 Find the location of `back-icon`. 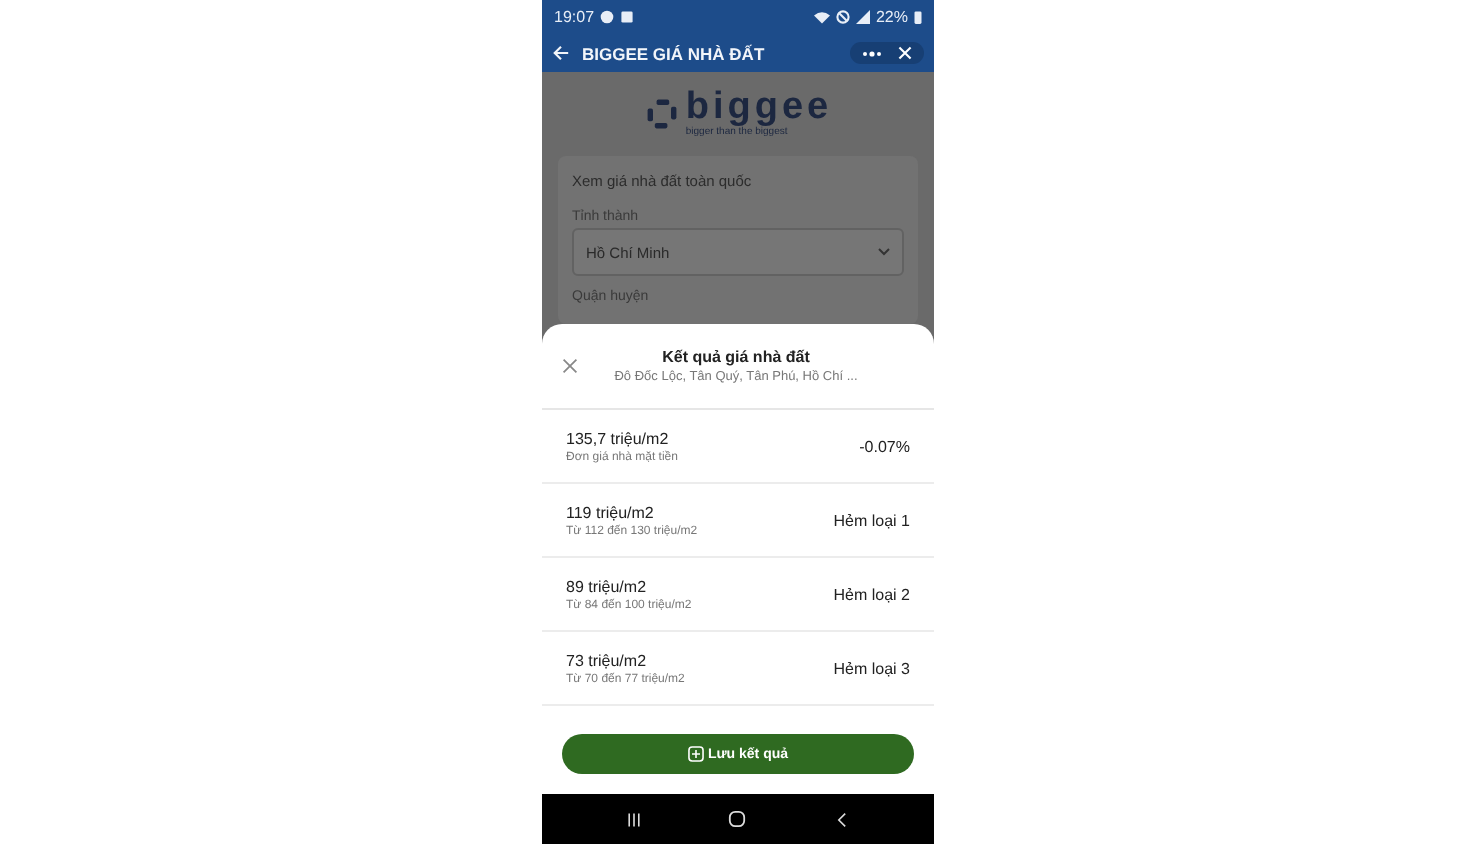

back-icon is located at coordinates (842, 819).